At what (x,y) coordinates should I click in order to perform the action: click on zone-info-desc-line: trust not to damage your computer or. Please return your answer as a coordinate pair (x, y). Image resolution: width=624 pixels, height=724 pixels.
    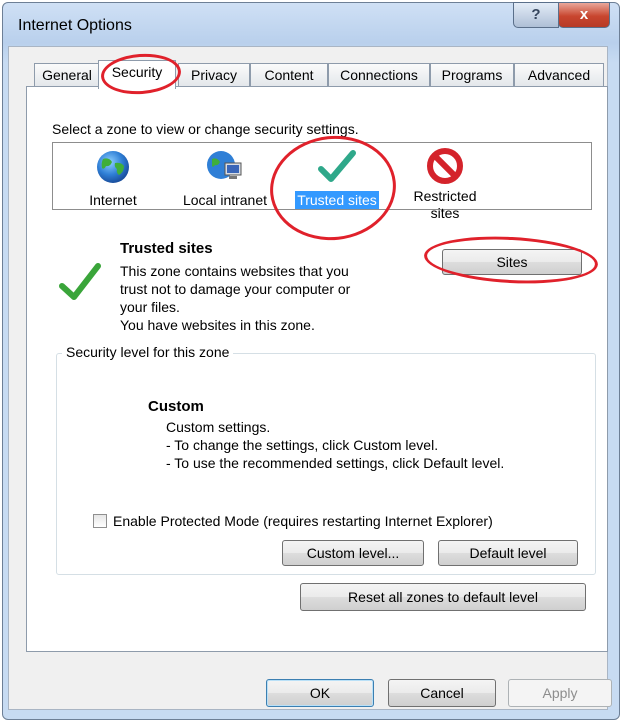
    Looking at the image, I should click on (235, 289).